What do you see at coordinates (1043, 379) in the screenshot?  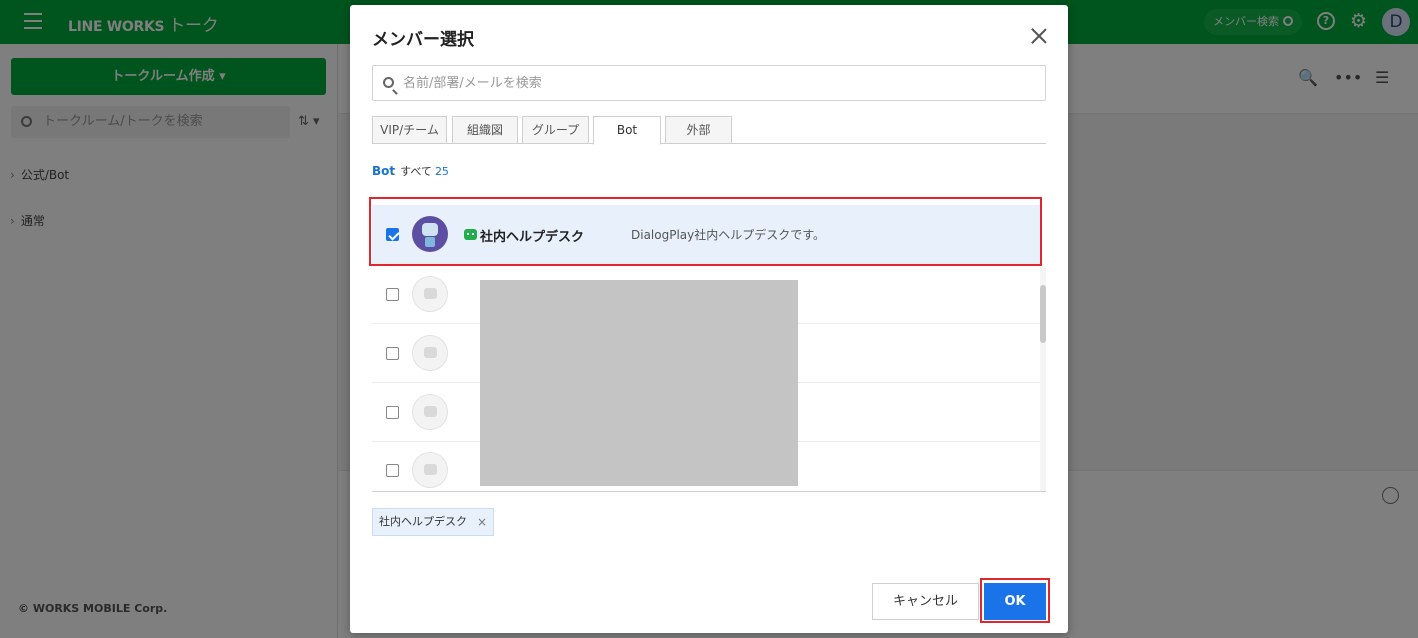 I see `list-scrollbar` at bounding box center [1043, 379].